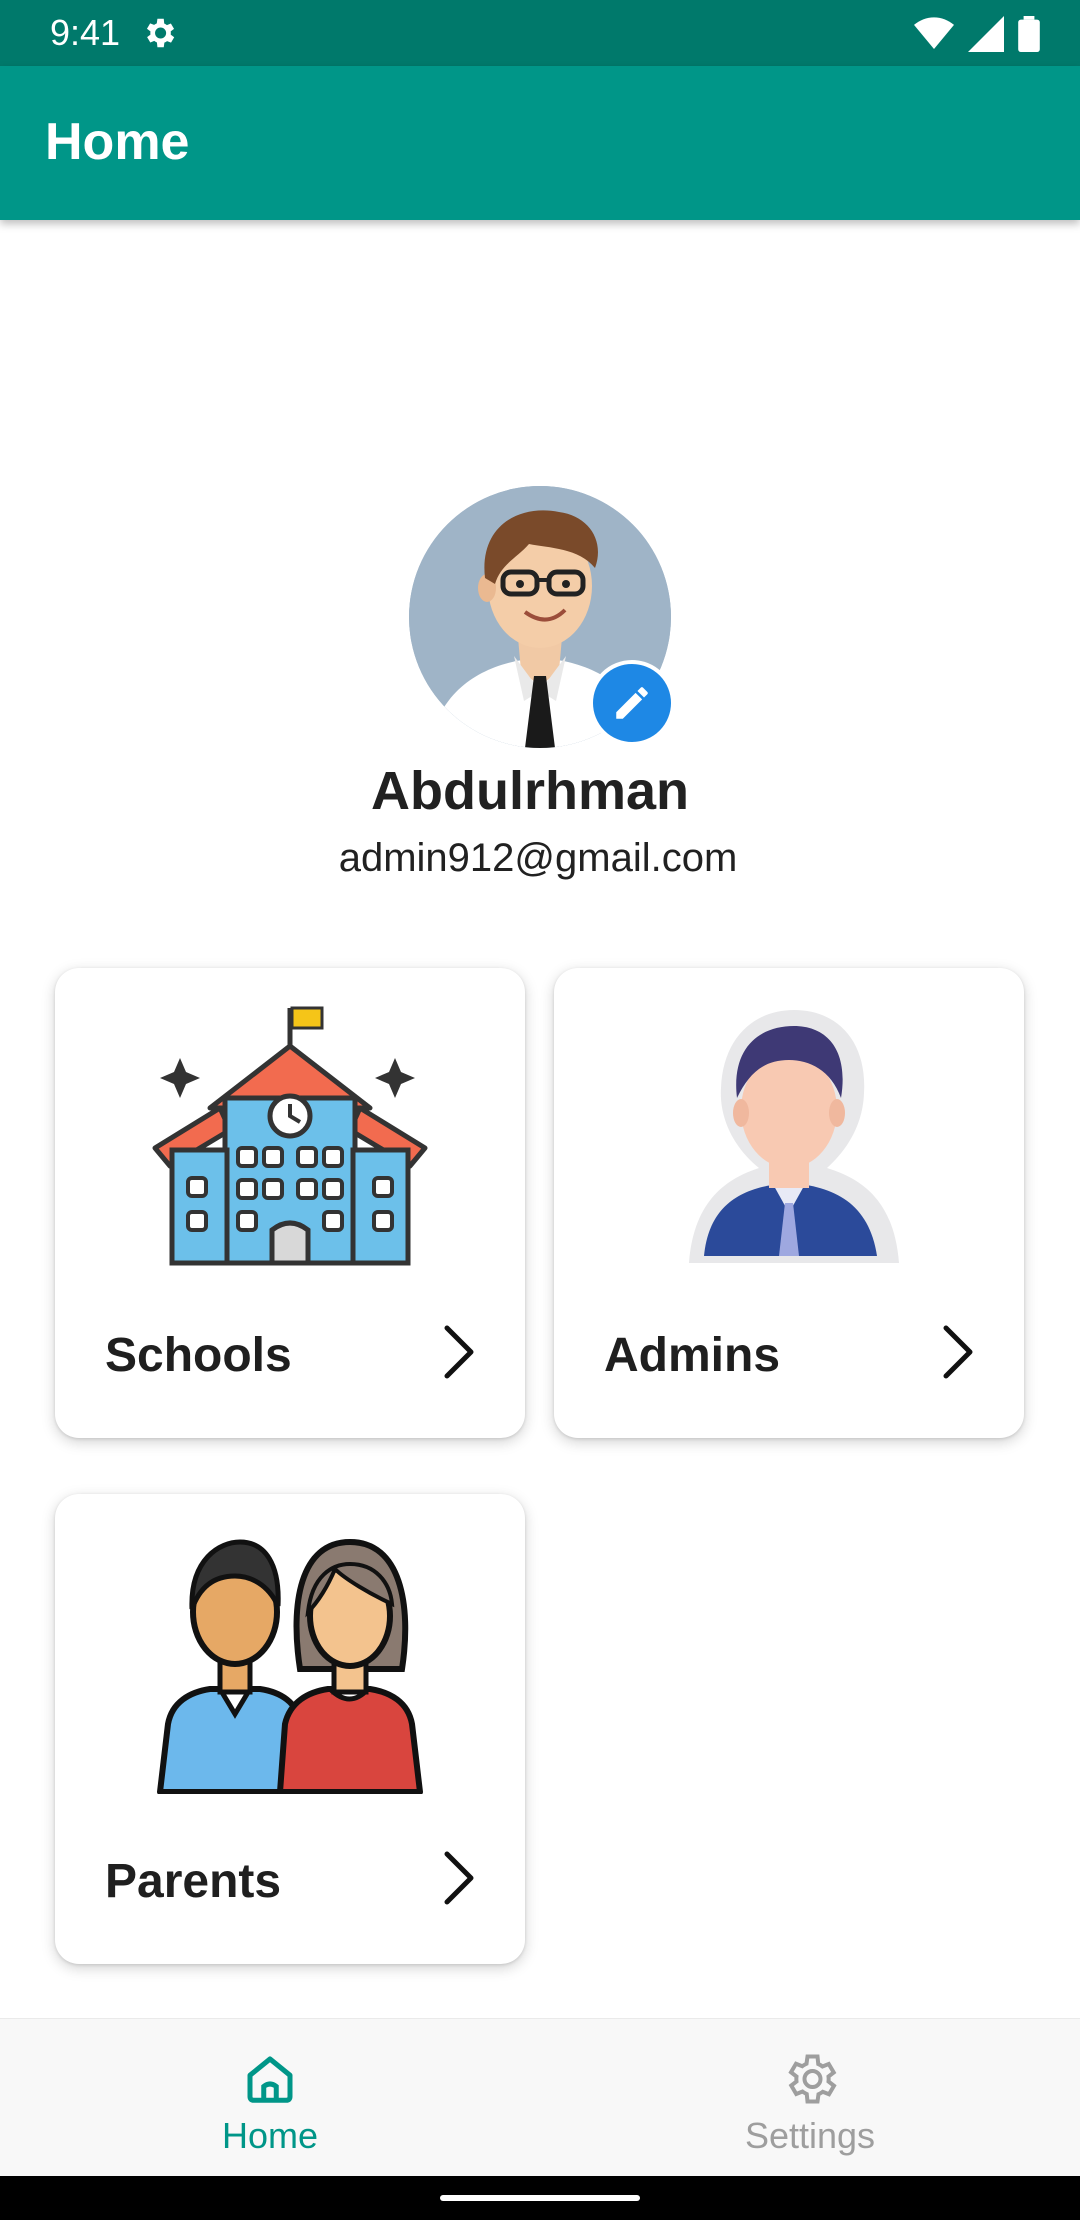 This screenshot has width=1080, height=2220. What do you see at coordinates (812, 2079) in the screenshot?
I see `settings-icon` at bounding box center [812, 2079].